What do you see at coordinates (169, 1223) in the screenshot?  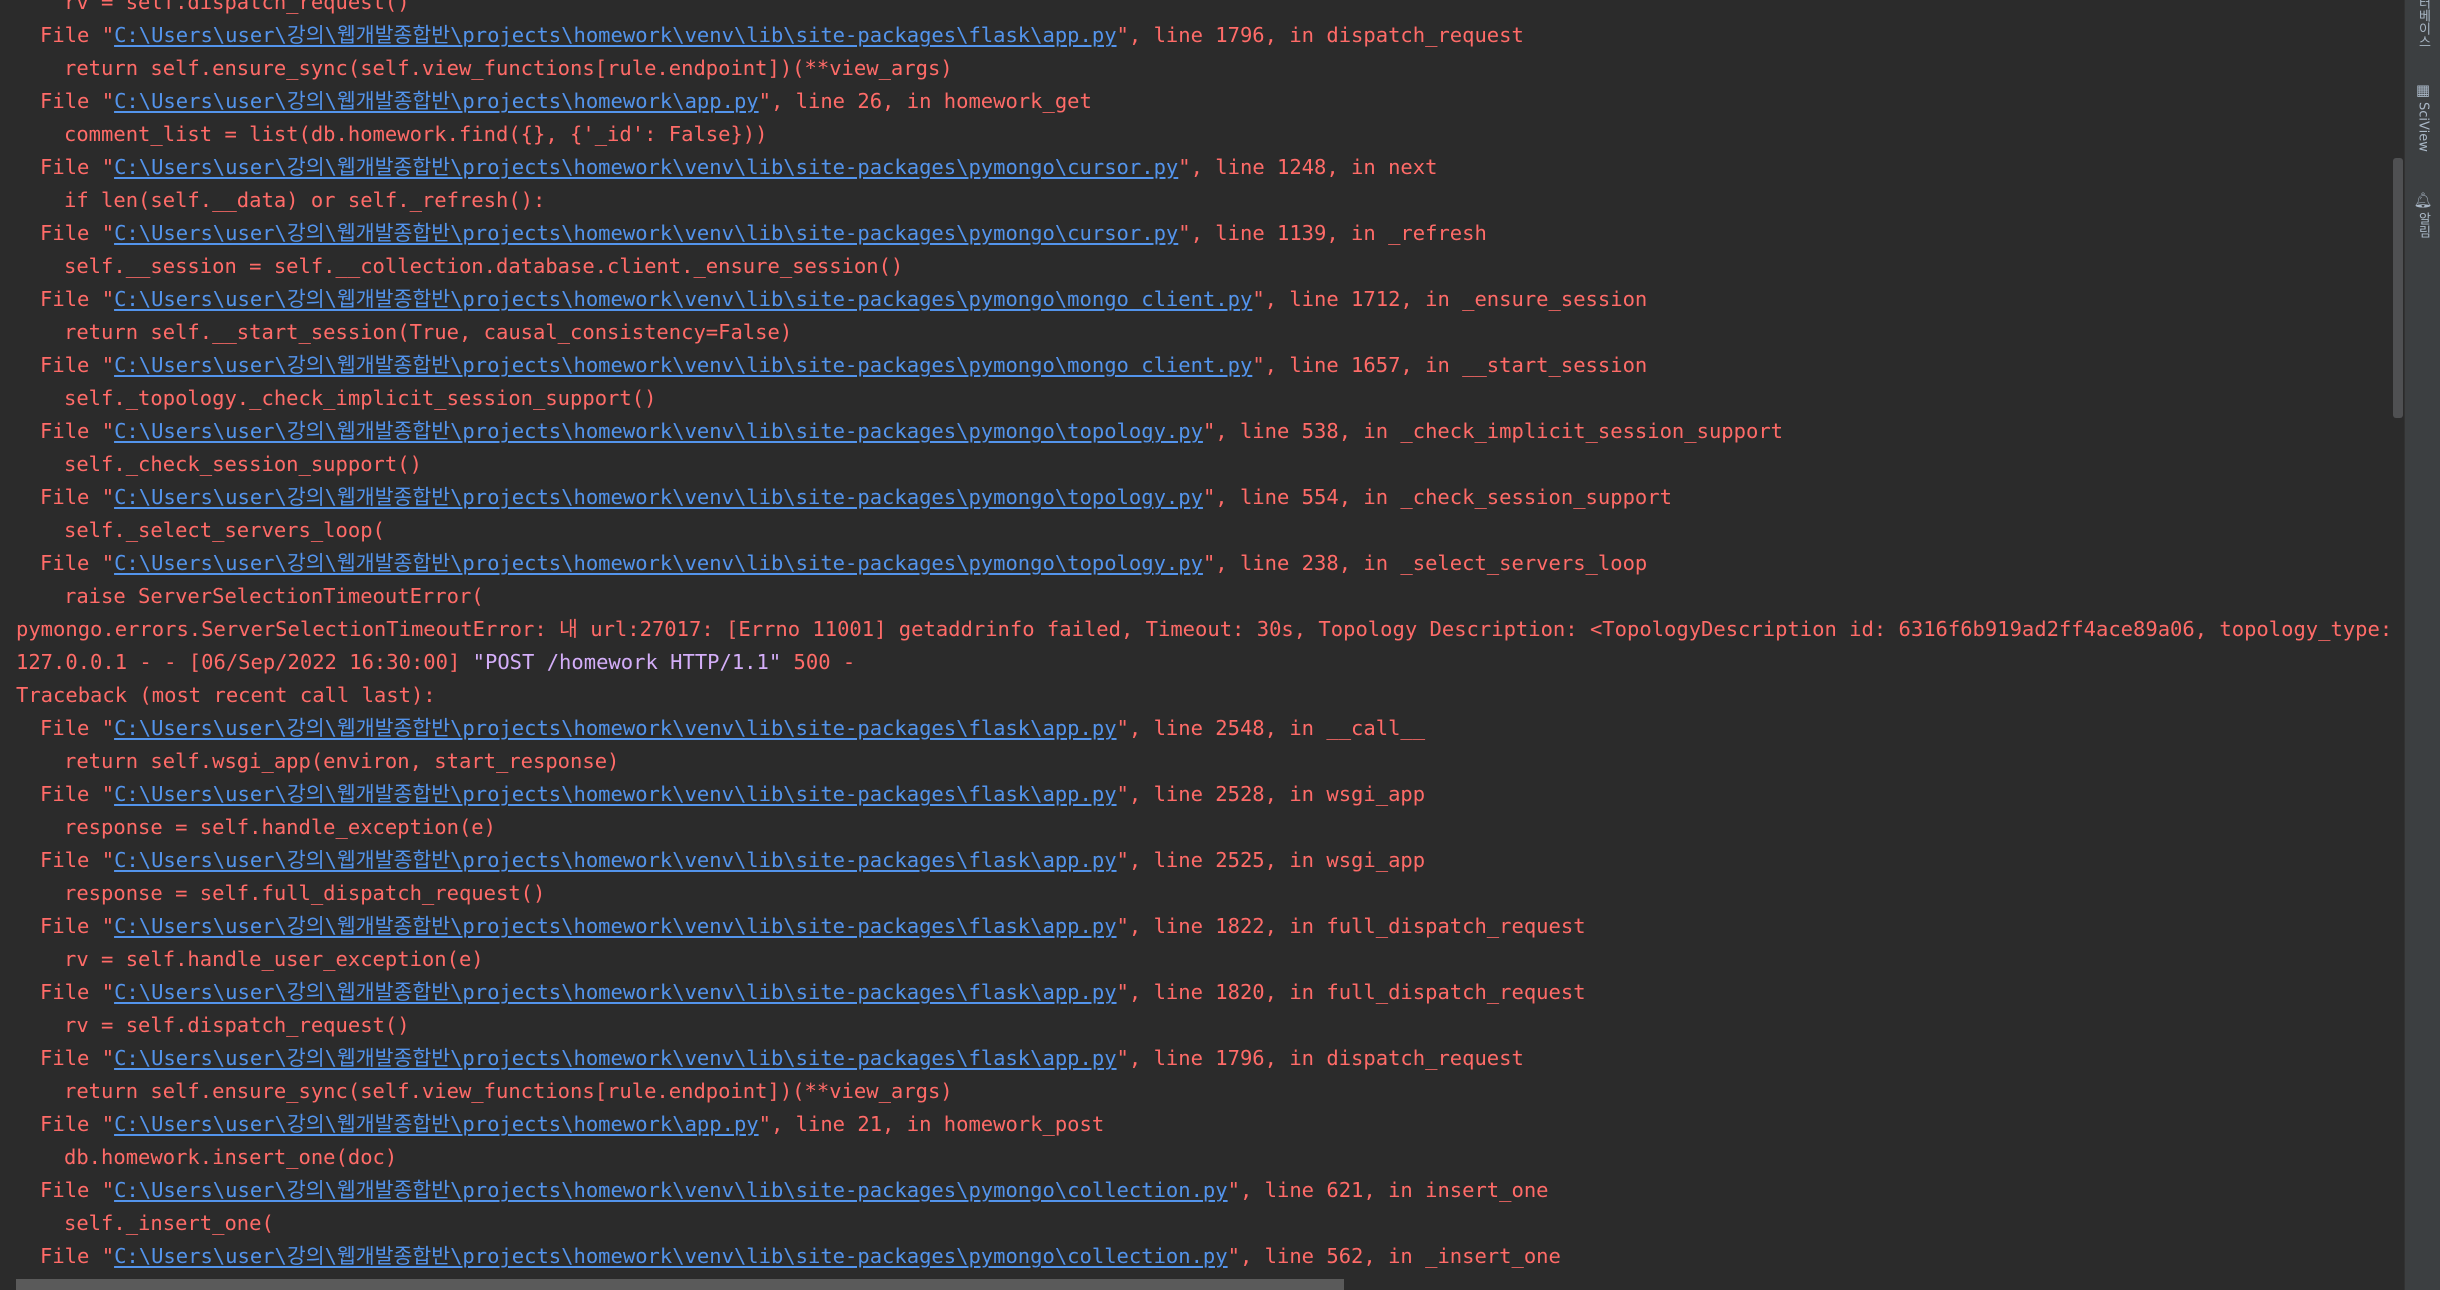 I see `traceback-code-line: self._insert_one(` at bounding box center [169, 1223].